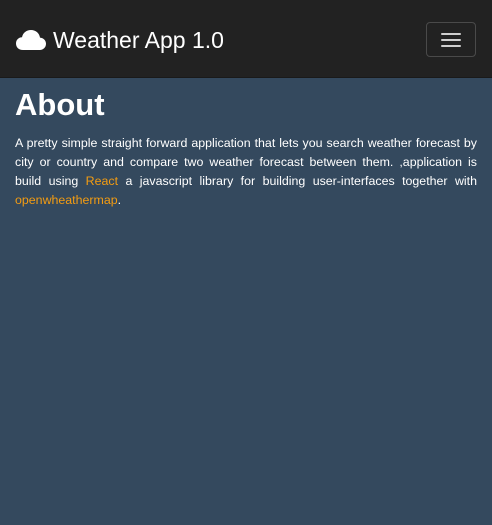 Image resolution: width=492 pixels, height=525 pixels. I want to click on navbar-brand: Weather App 1.0, so click(119, 40).